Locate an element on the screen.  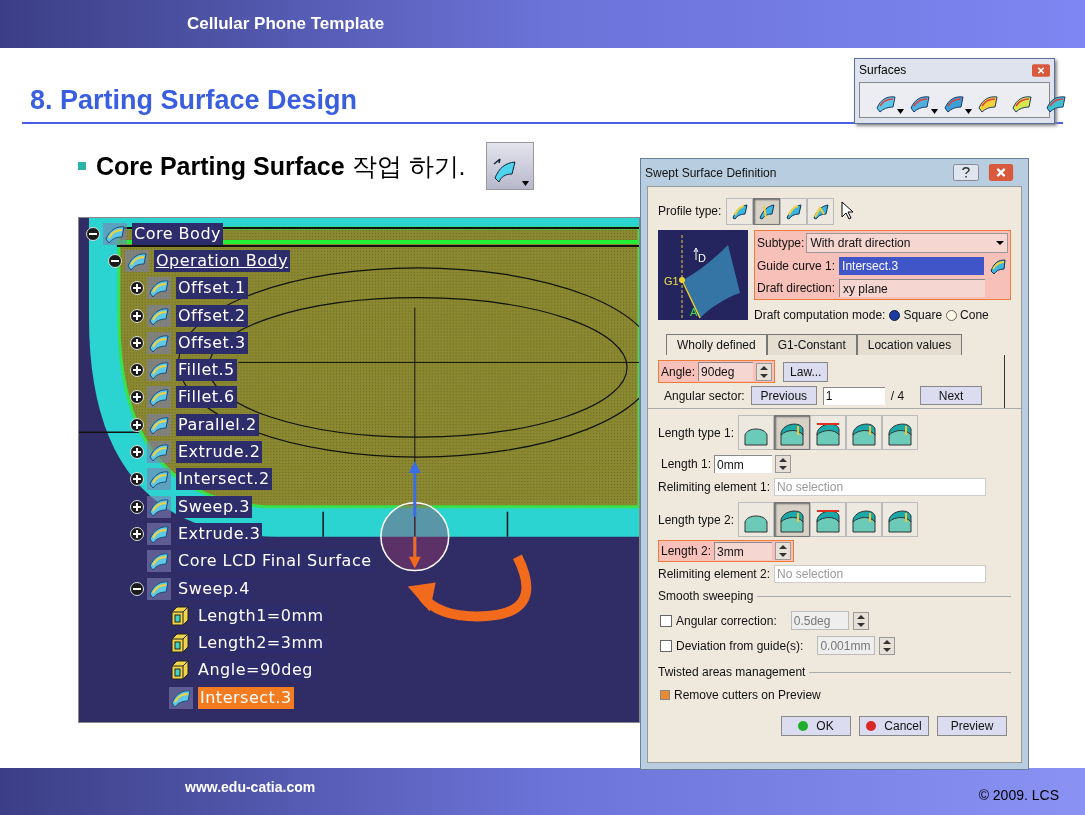
copyright-text: © 2009. LCS is located at coordinates (1018, 795).